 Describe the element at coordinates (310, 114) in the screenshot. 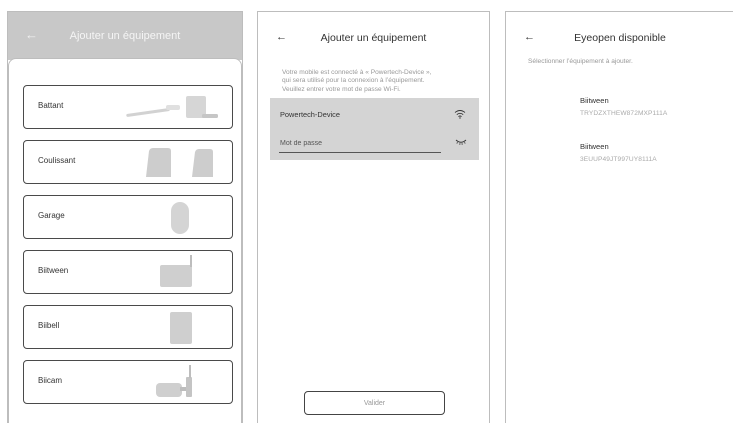

I see `network-name: Powertech-Device` at that location.